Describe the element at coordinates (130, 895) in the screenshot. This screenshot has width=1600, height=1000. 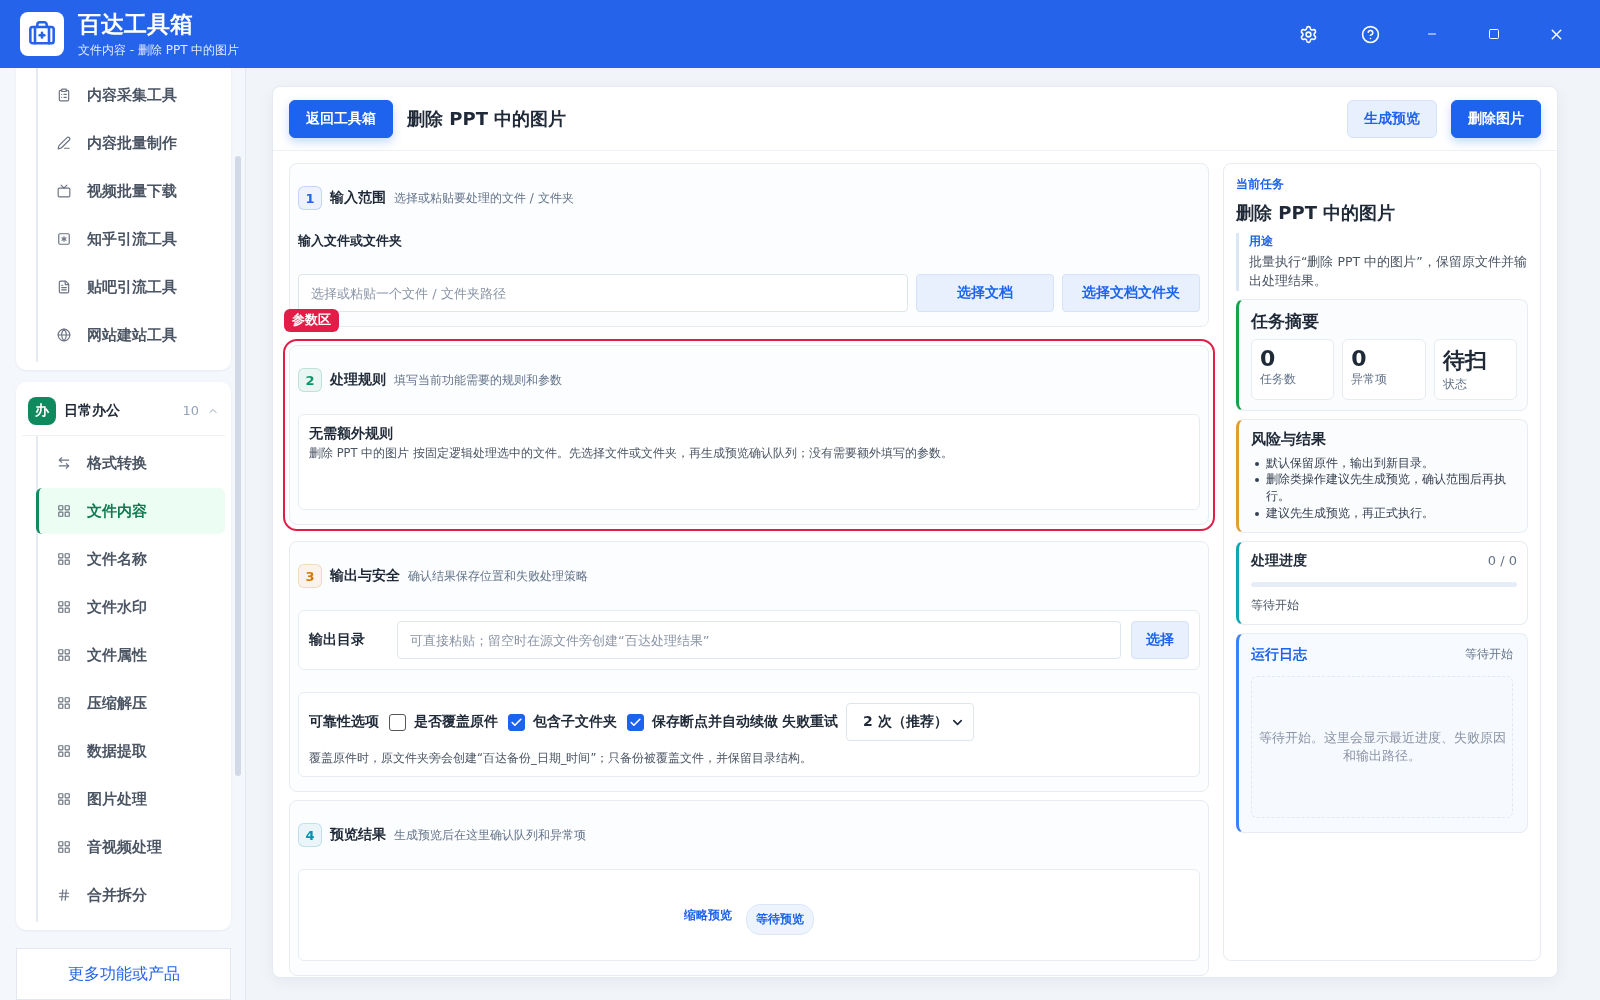
I see `sidebar-item: 合并拆分` at that location.